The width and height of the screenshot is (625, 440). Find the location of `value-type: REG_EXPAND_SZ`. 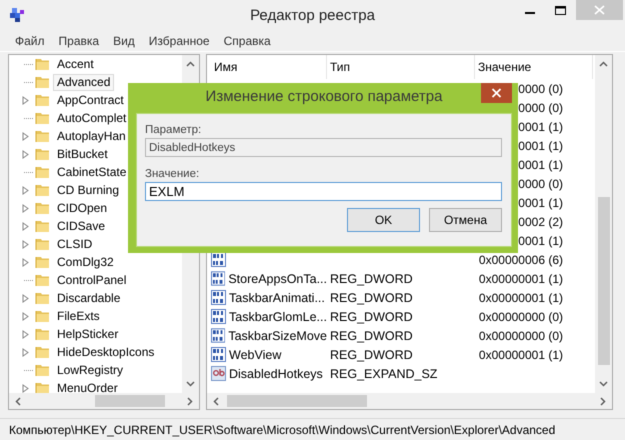

value-type: REG_EXPAND_SZ is located at coordinates (384, 373).